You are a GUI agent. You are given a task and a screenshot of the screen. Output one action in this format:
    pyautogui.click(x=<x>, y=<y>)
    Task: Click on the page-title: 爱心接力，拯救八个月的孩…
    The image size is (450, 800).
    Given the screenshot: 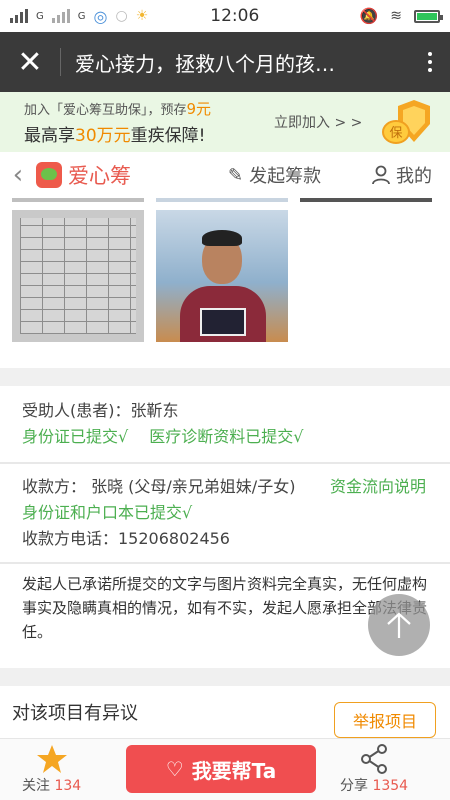 What is the action you would take?
    pyautogui.click(x=205, y=63)
    